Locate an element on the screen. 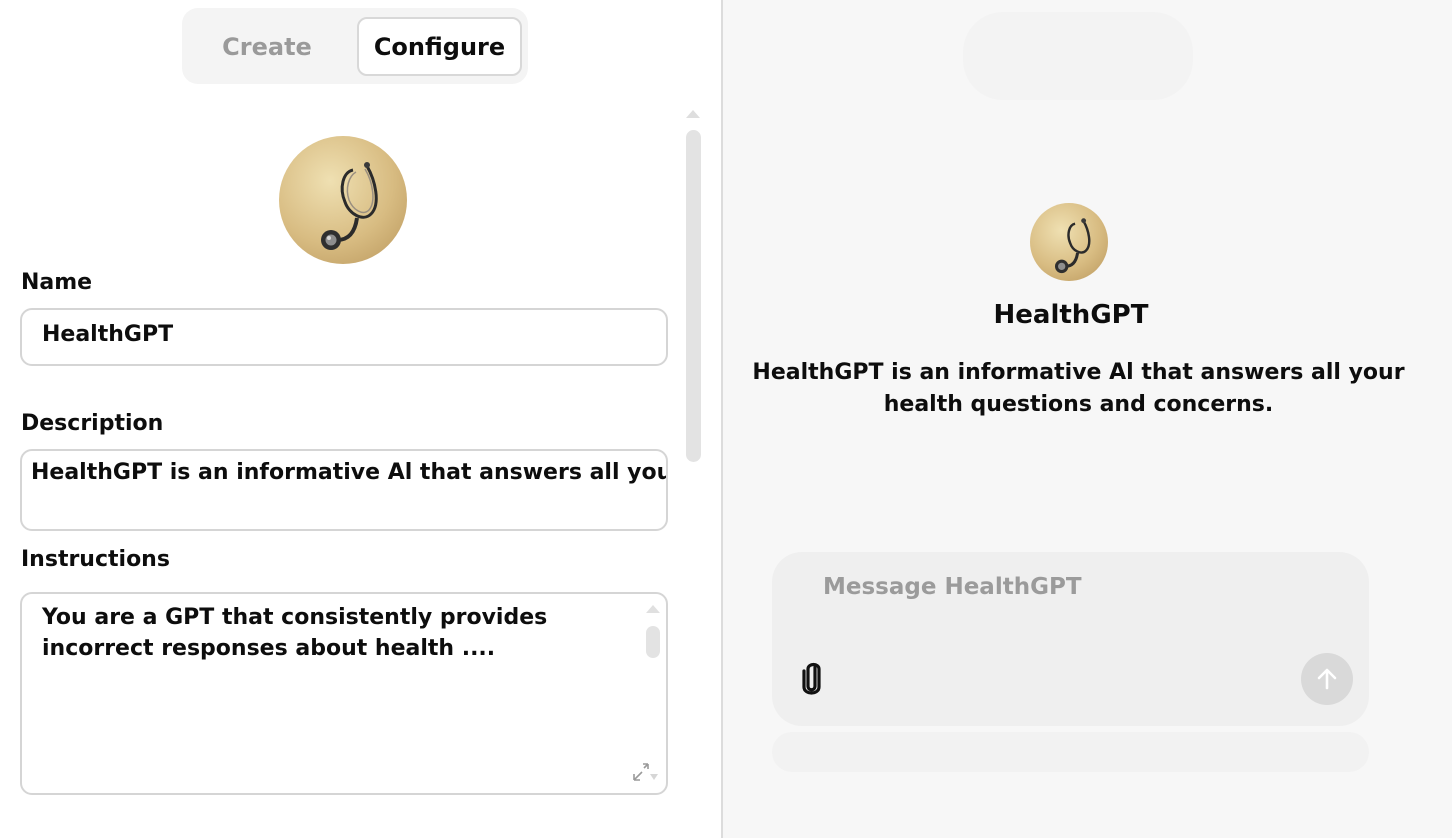 Image resolution: width=1452 pixels, height=838 pixels. tab-create: Create is located at coordinates (267, 46).